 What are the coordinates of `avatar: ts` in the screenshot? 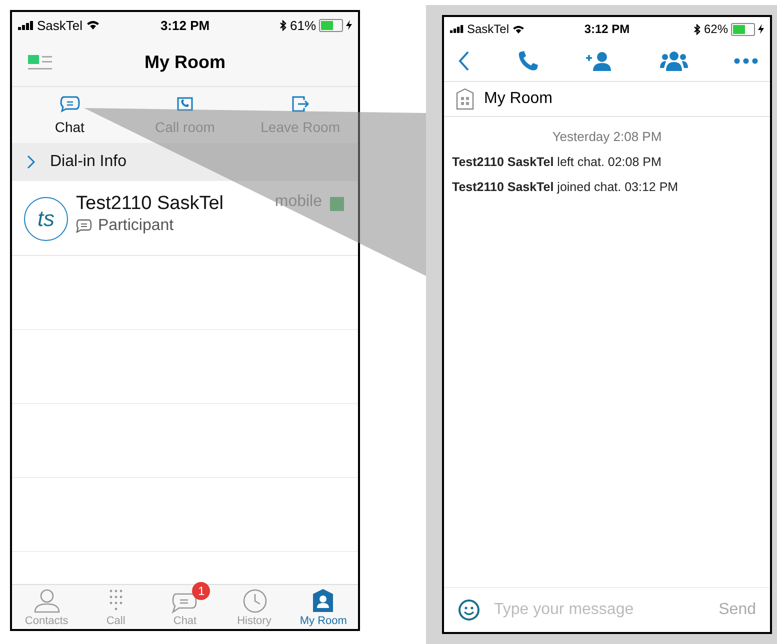 It's located at (46, 219).